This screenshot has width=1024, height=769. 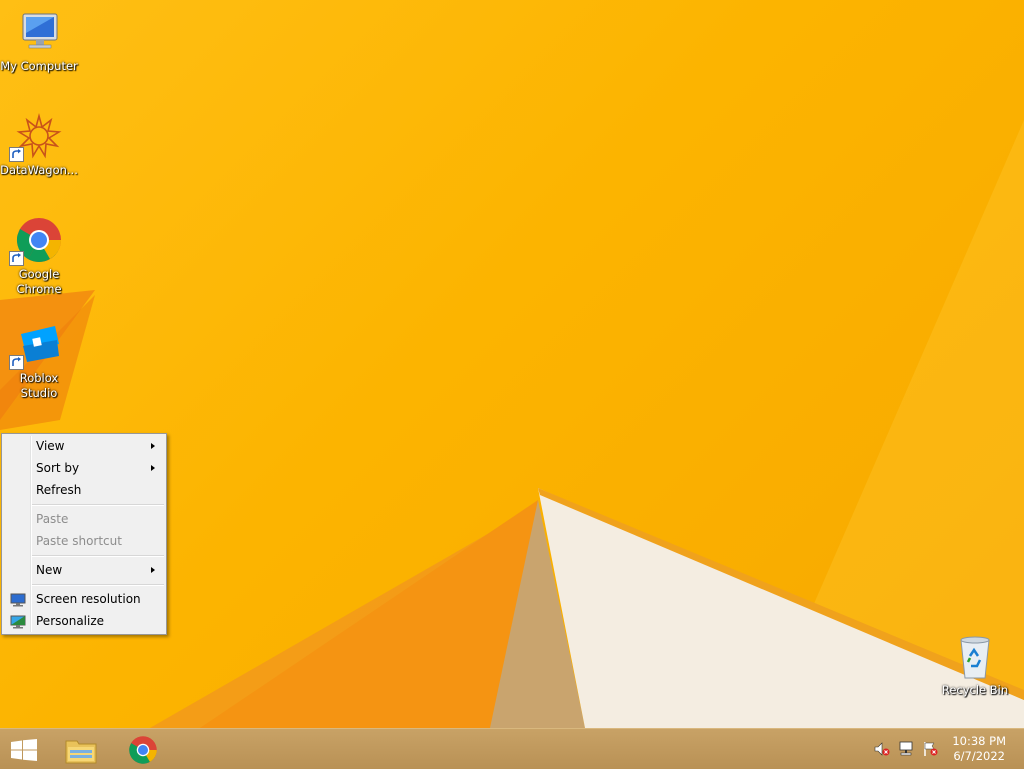 I want to click on menu-item-label: Sort by, so click(x=58, y=468).